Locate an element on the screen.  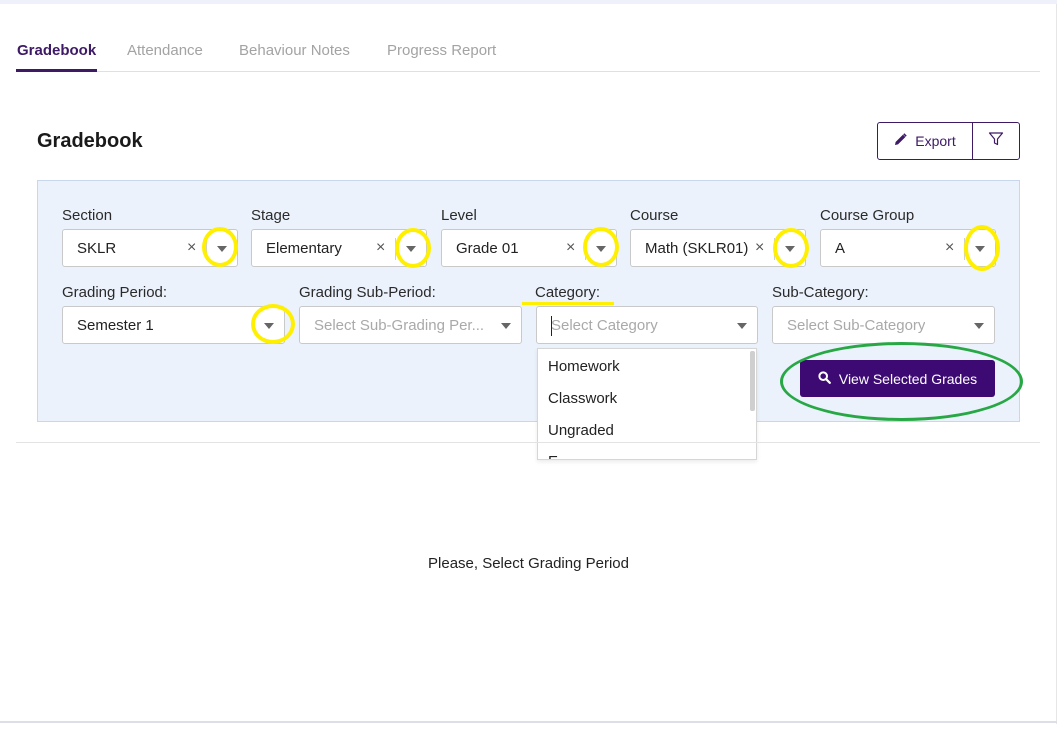
bottom-border is located at coordinates (528, 722).